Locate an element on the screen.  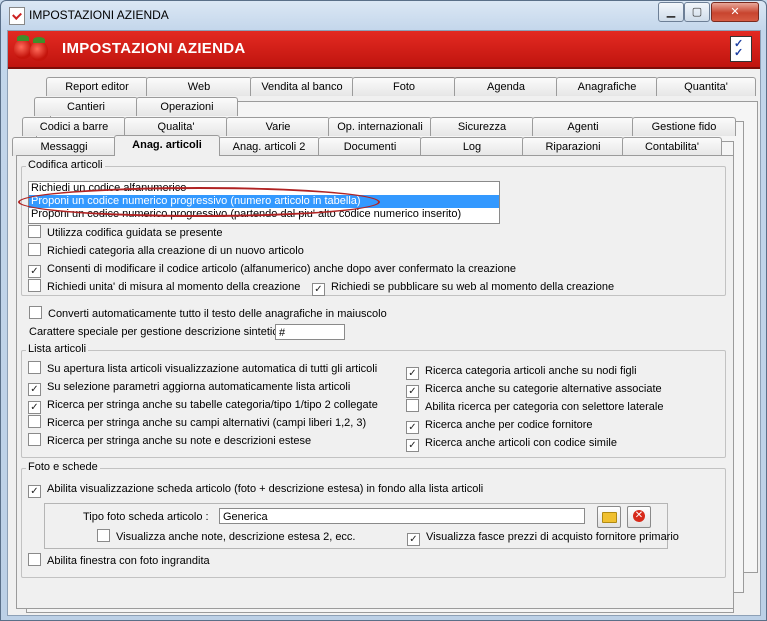
tab-cantieri: Cantieri is located at coordinates (86, 106).